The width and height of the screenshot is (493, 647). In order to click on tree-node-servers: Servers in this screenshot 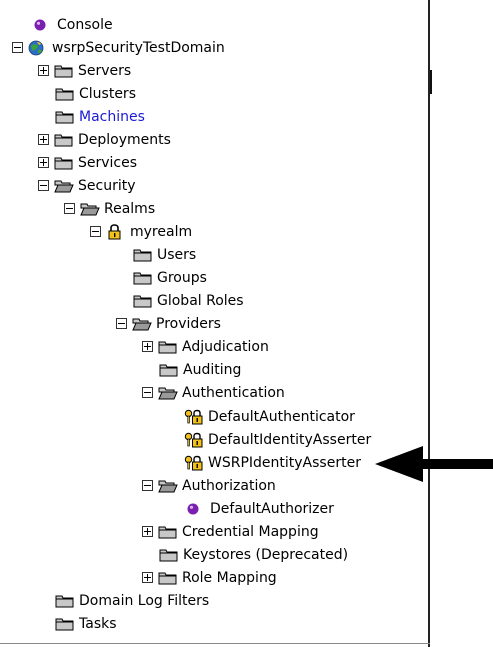, I will do `click(84, 70)`.